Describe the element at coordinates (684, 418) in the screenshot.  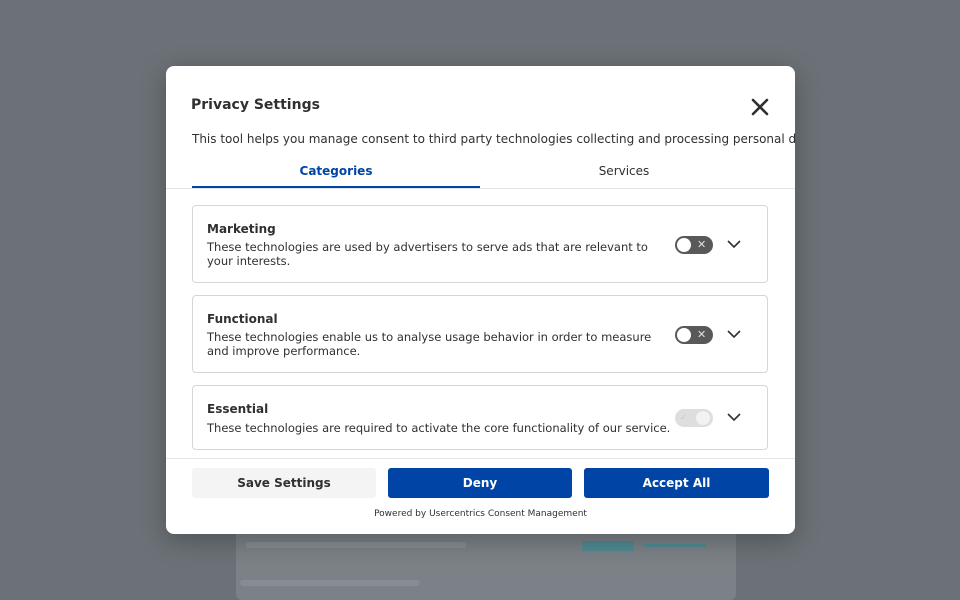
I see `check-icon: ✓` at that location.